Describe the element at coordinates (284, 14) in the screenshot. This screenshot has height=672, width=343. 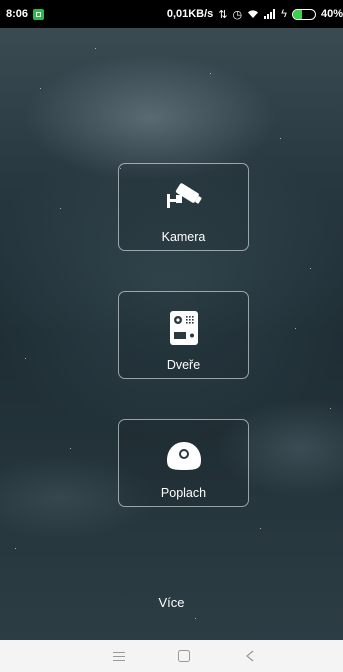
I see `charging-icon: ϟ` at that location.